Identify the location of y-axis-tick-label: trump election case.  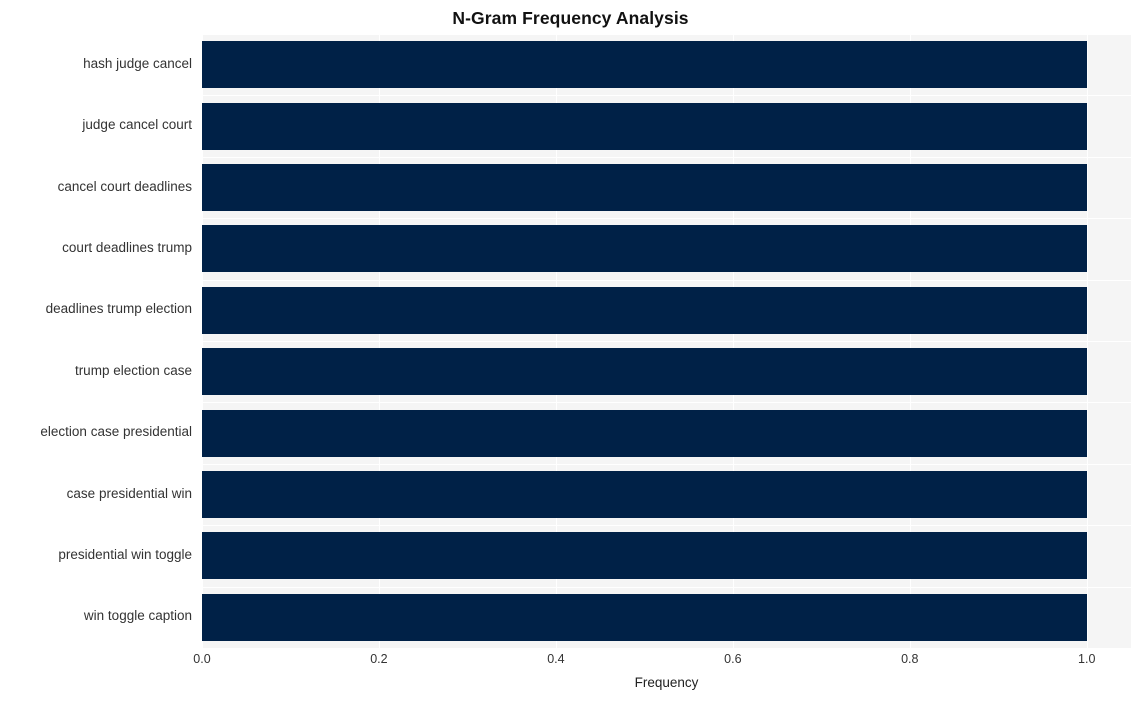
(133, 370).